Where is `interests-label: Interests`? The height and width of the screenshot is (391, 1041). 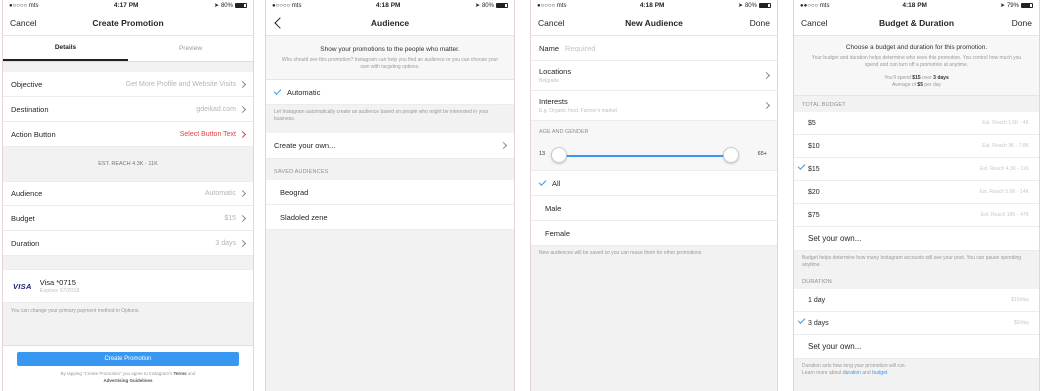
interests-label: Interests is located at coordinates (553, 101).